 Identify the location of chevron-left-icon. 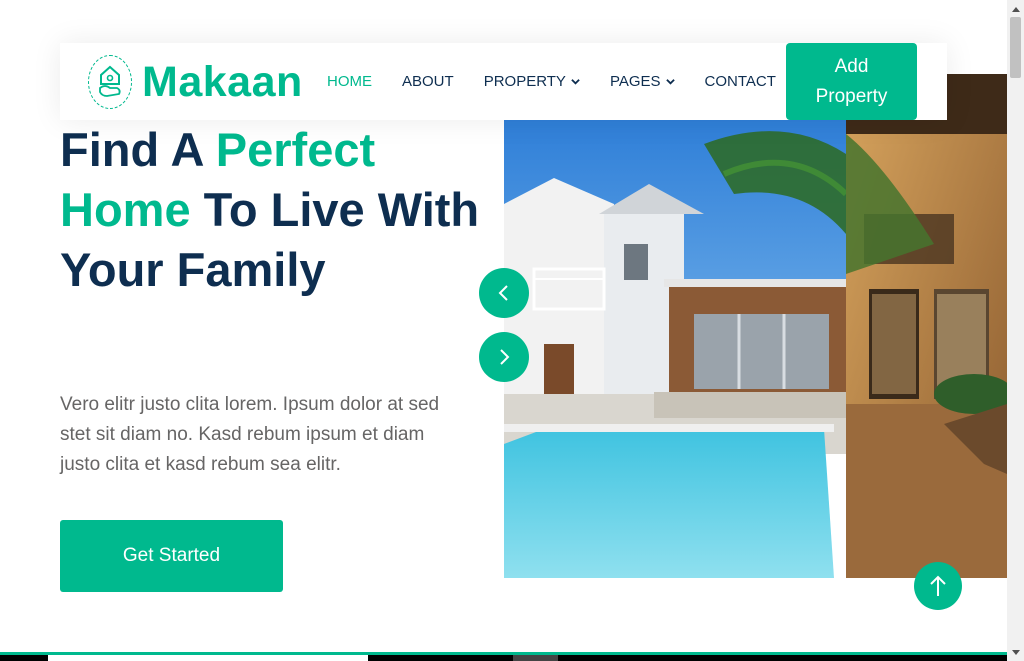
(503, 293).